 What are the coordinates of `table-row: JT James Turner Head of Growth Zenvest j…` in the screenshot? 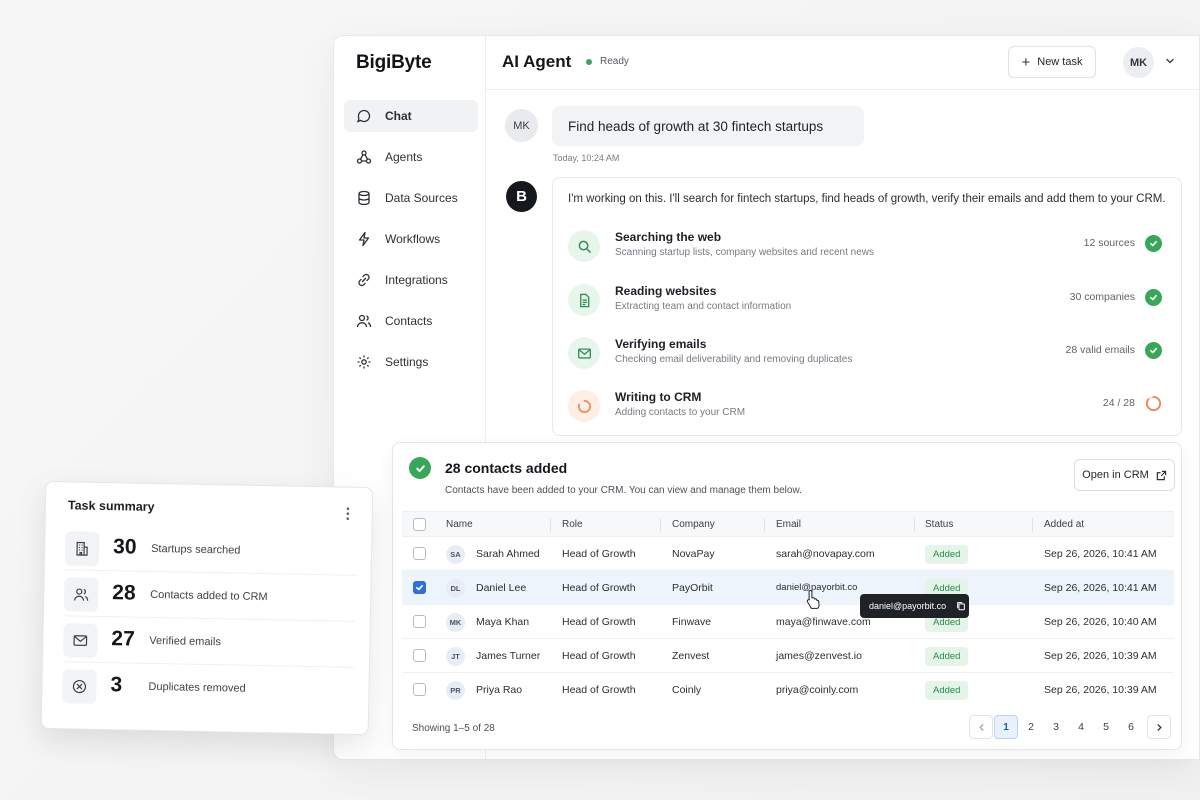 It's located at (788, 656).